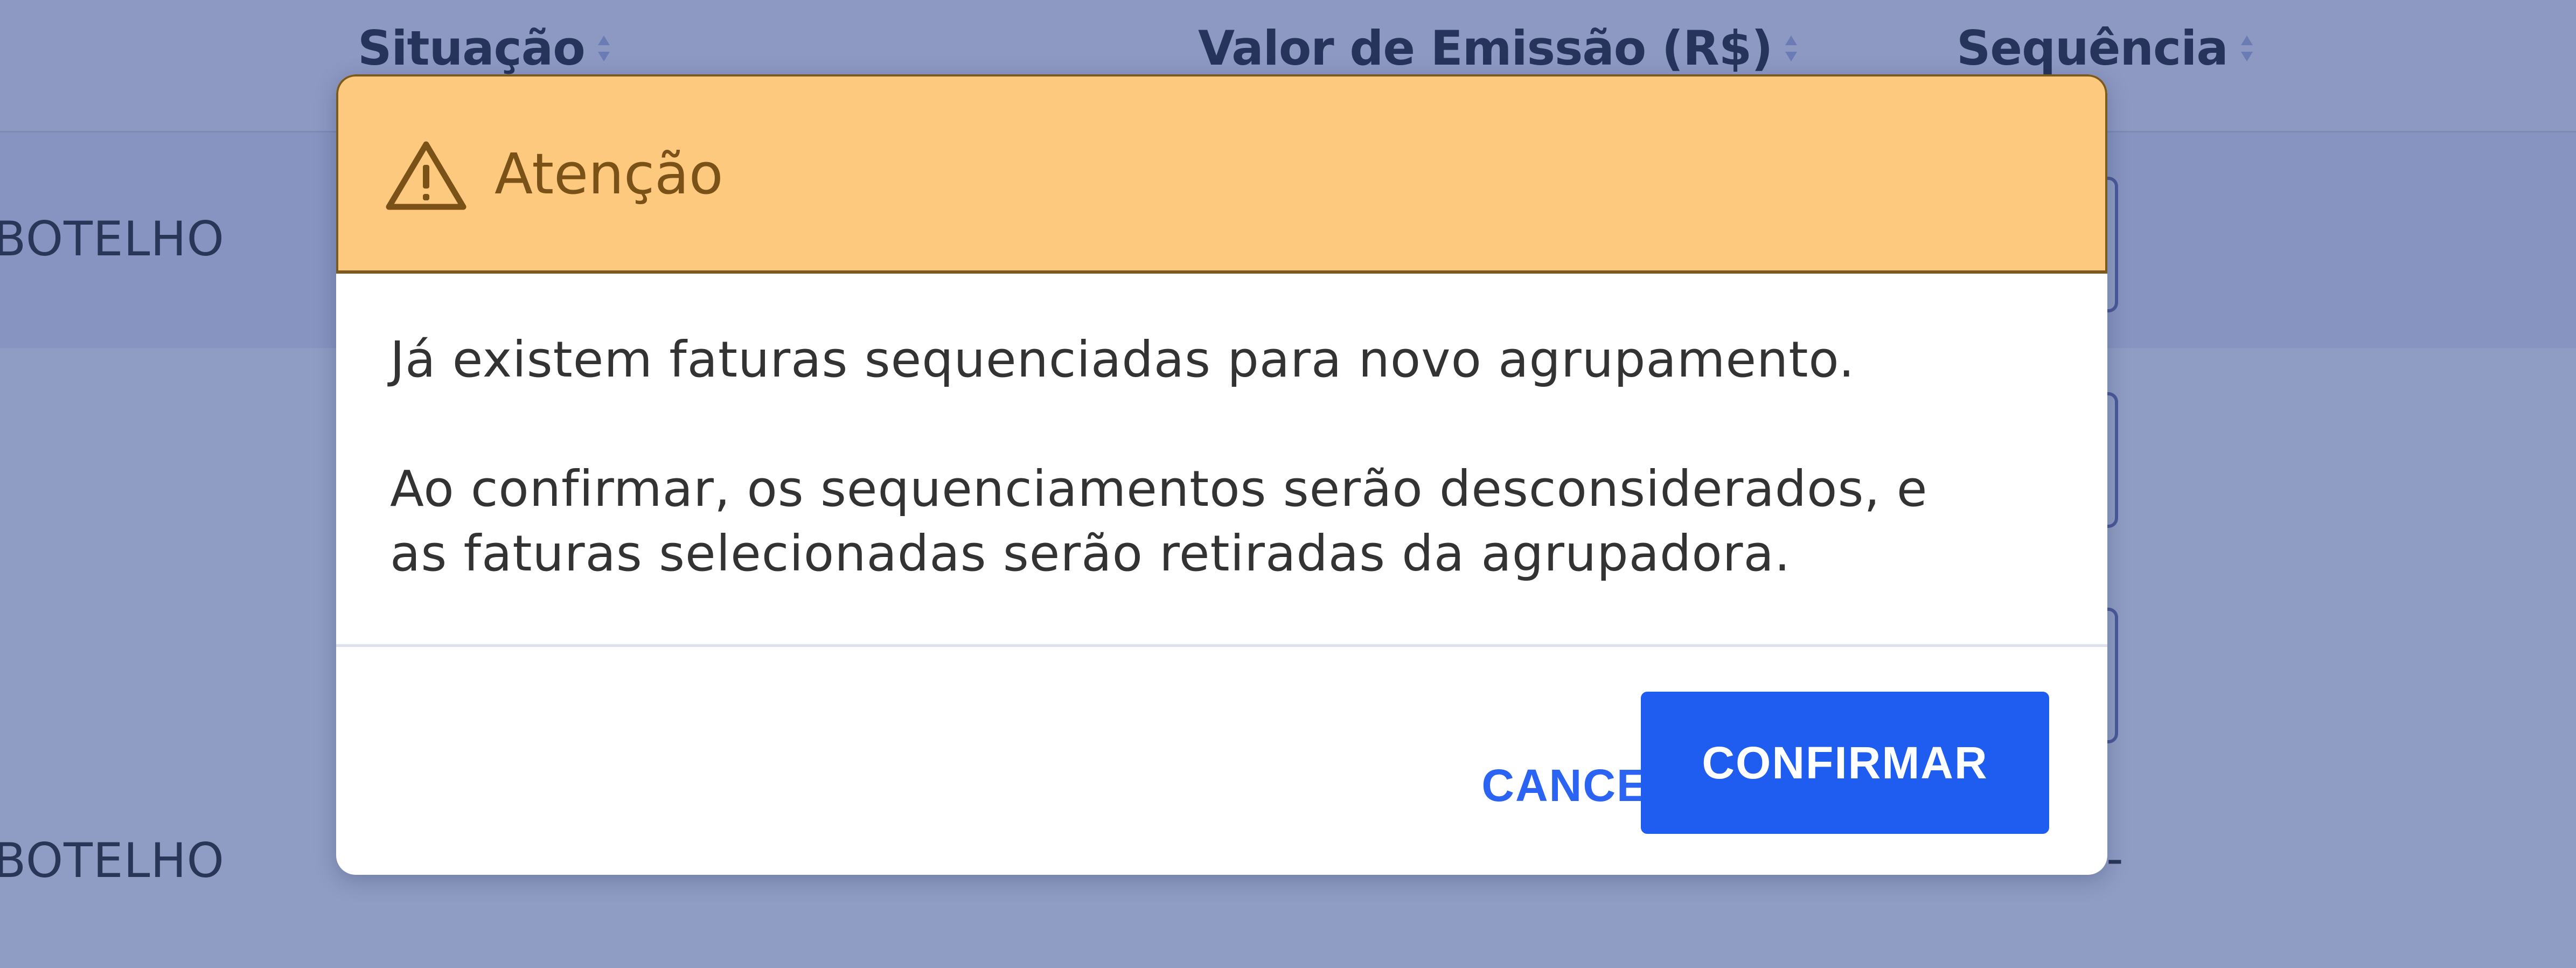  Describe the element at coordinates (1486, 48) in the screenshot. I see `column-header-valor-emissao-label: Valor de Emissão (R$)` at that location.